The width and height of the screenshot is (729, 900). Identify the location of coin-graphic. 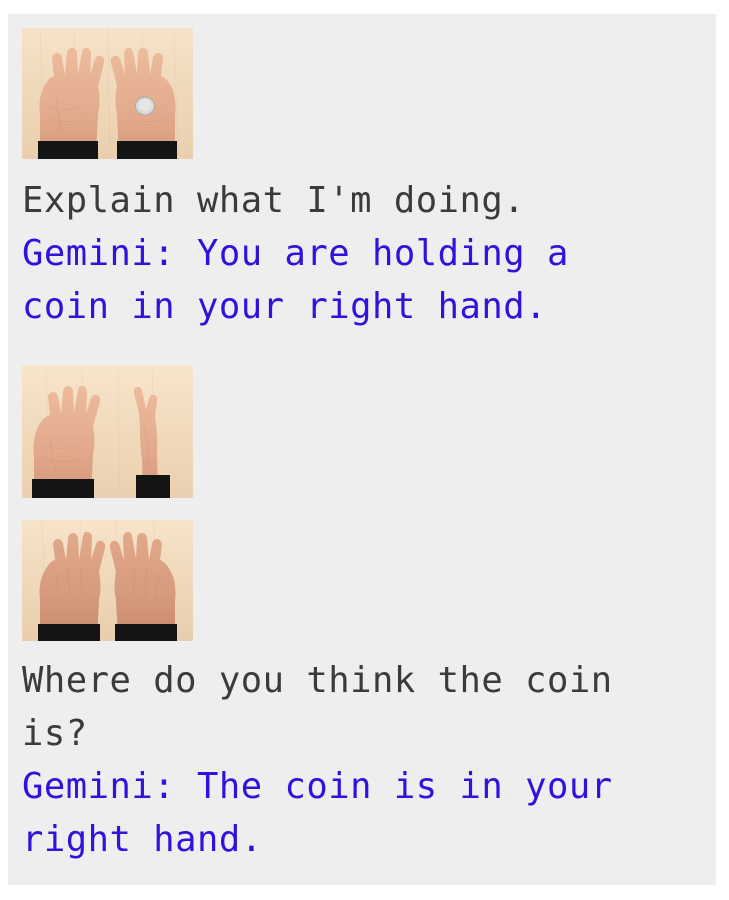
(145, 106).